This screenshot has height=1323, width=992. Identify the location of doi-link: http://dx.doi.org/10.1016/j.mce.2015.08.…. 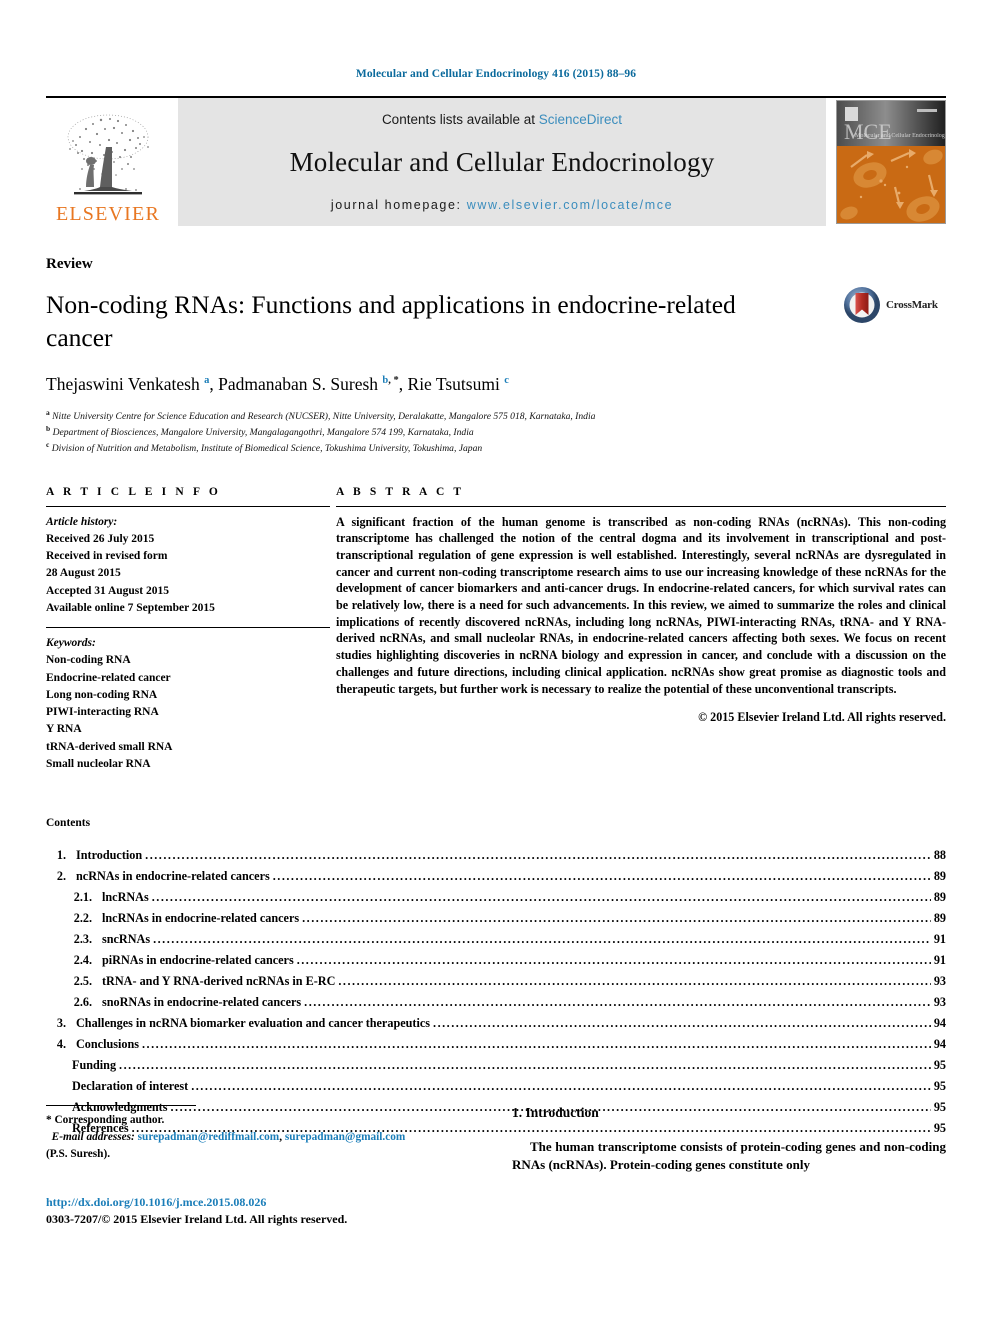
(261, 1202).